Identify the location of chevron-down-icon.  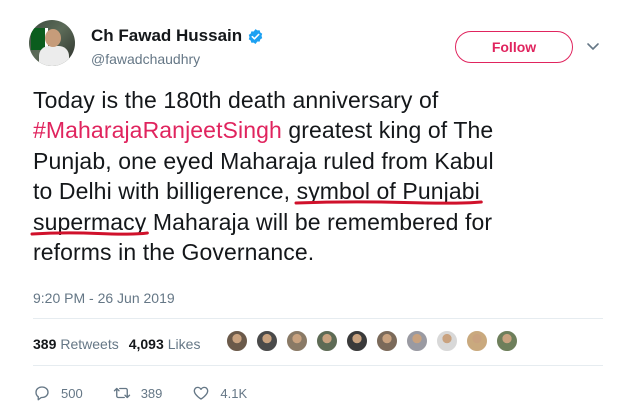
(593, 47).